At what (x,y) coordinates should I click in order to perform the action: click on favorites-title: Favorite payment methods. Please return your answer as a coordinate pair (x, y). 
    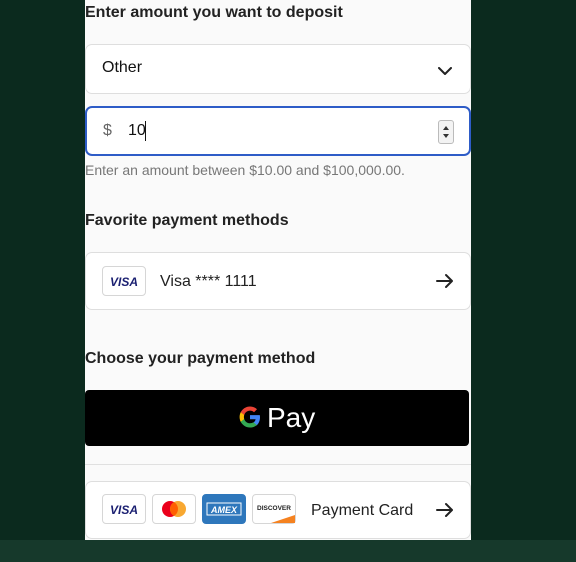
    Looking at the image, I should click on (187, 220).